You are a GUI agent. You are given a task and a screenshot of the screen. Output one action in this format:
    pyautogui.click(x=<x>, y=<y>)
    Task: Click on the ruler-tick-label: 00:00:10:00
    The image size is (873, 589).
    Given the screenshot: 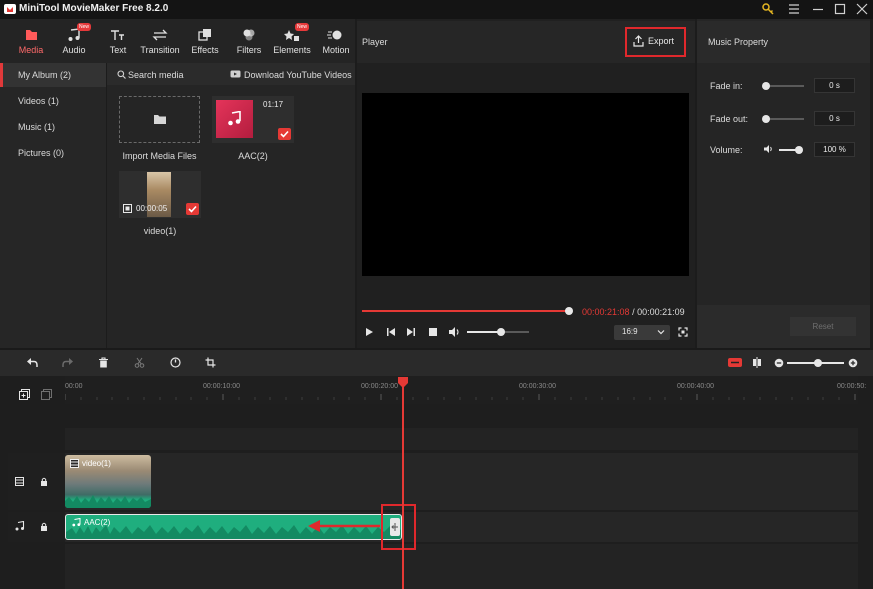 What is the action you would take?
    pyautogui.click(x=221, y=386)
    